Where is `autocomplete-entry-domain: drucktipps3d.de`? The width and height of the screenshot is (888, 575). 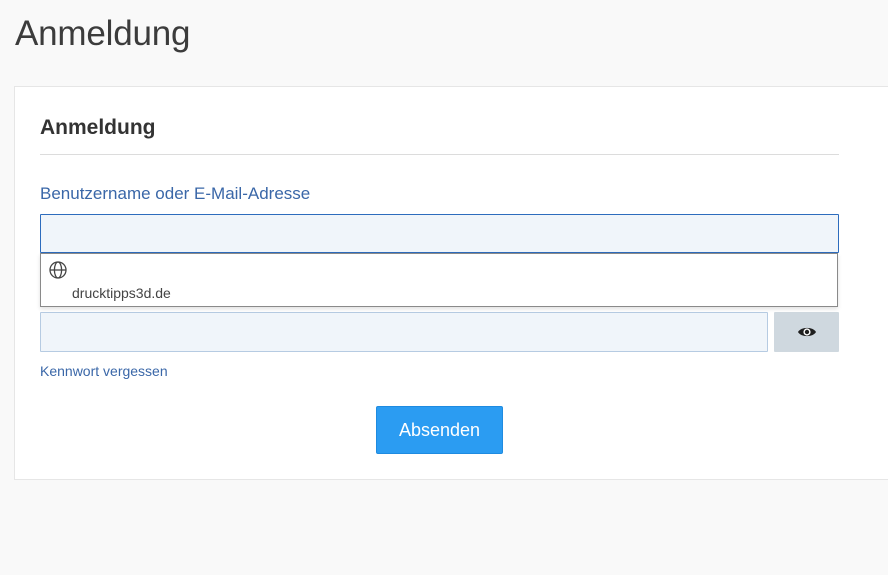 autocomplete-entry-domain: drucktipps3d.de is located at coordinates (121, 293).